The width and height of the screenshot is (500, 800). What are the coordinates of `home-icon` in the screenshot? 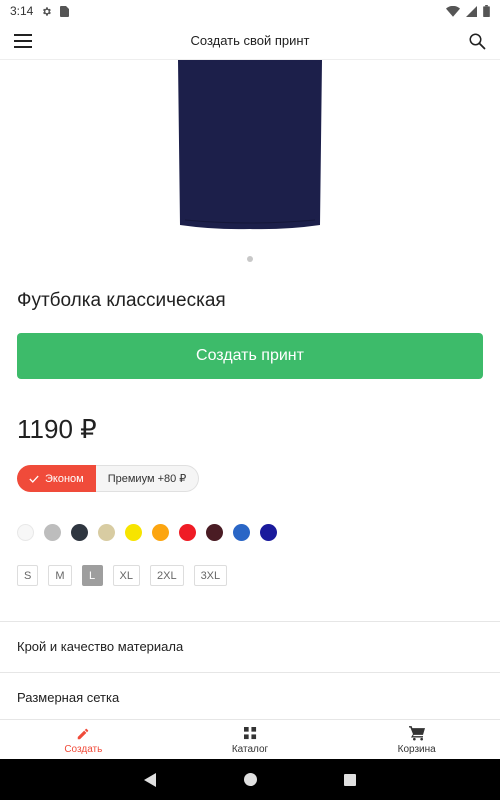 It's located at (250, 779).